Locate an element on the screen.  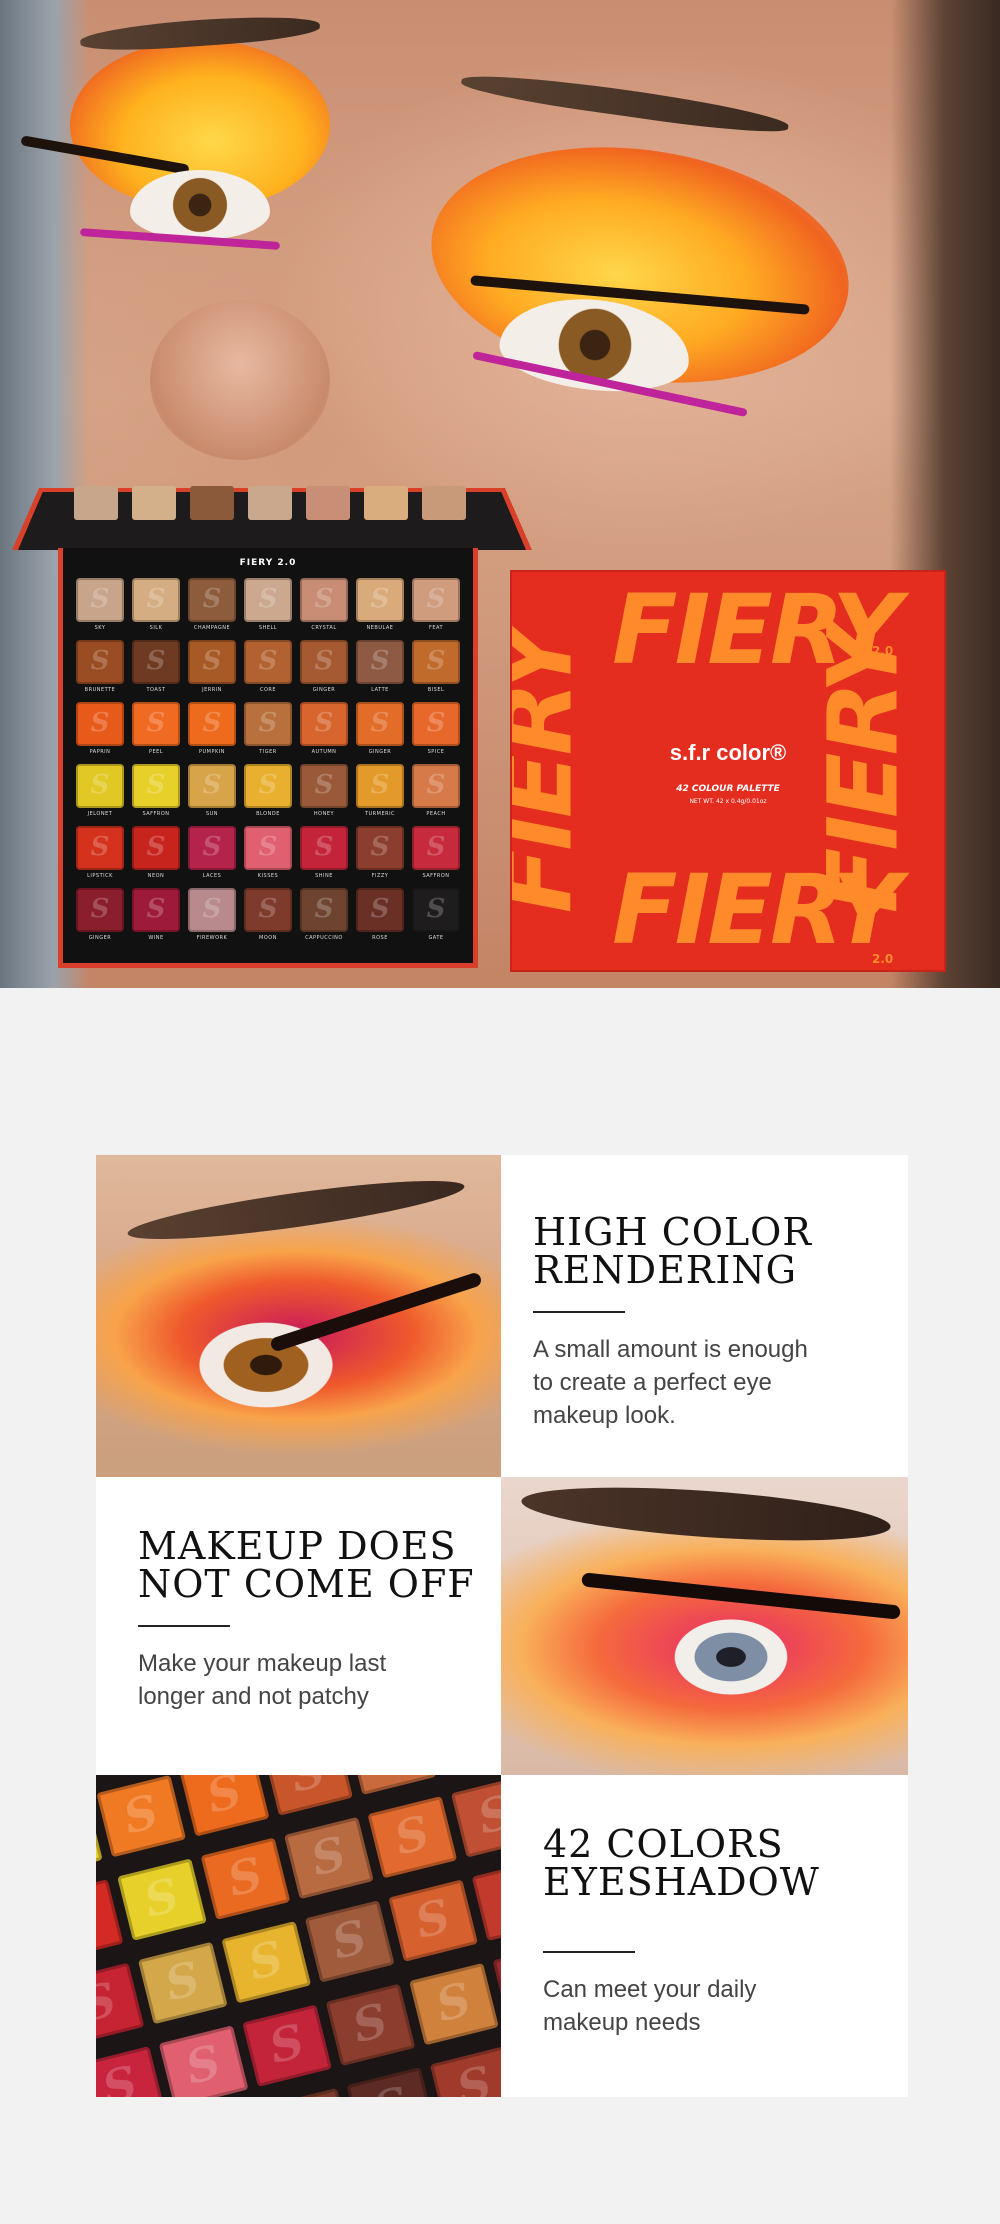
palette-shade: ROSE is located at coordinates (380, 915).